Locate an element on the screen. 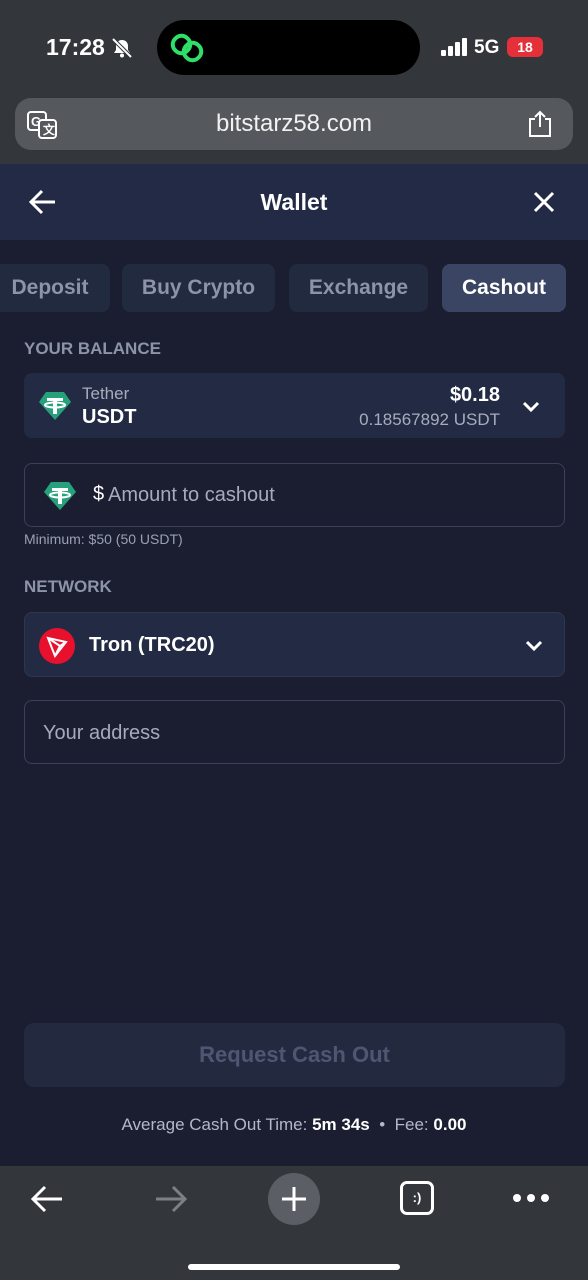 This screenshot has width=588, height=1280. avg-time-value: 5m 34s is located at coordinates (341, 1124).